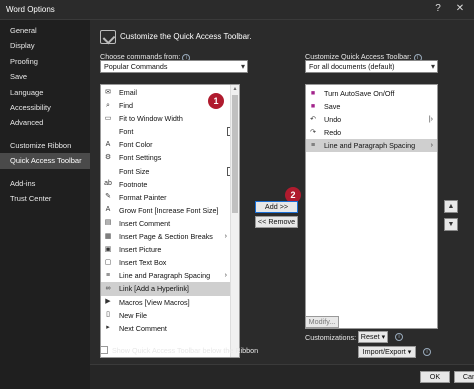 This screenshot has width=474, height=389. Describe the element at coordinates (45, 76) in the screenshot. I see `sidebar-item-save: Save` at that location.